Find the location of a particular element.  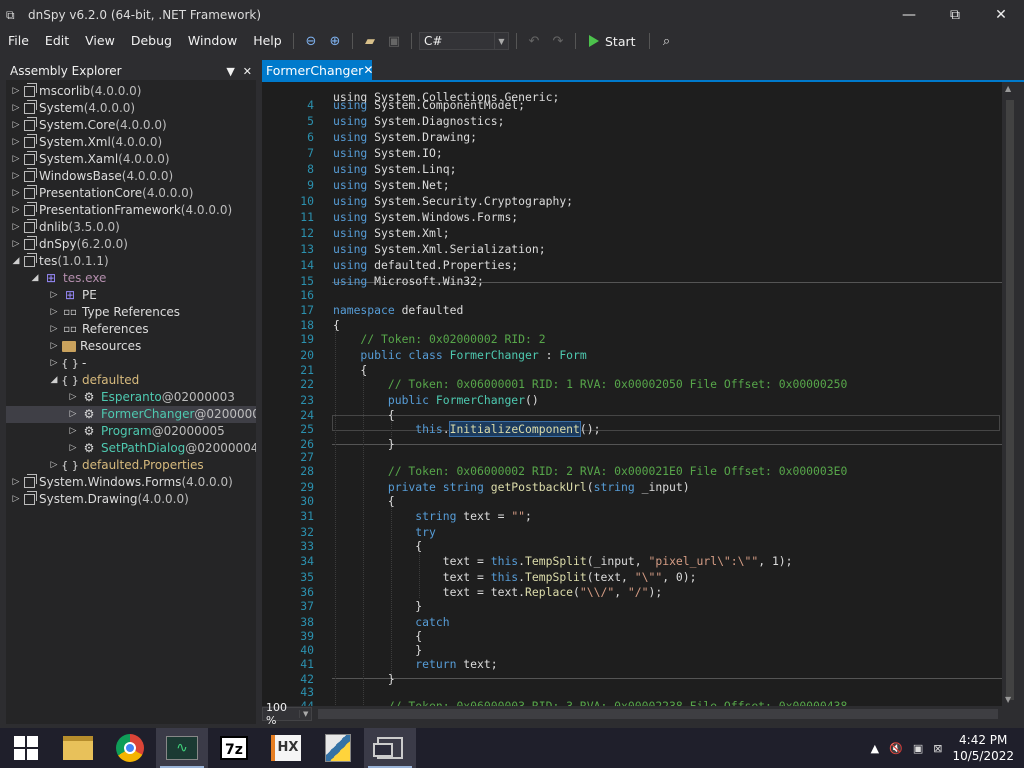

menu-debug: Debug is located at coordinates (151, 41).